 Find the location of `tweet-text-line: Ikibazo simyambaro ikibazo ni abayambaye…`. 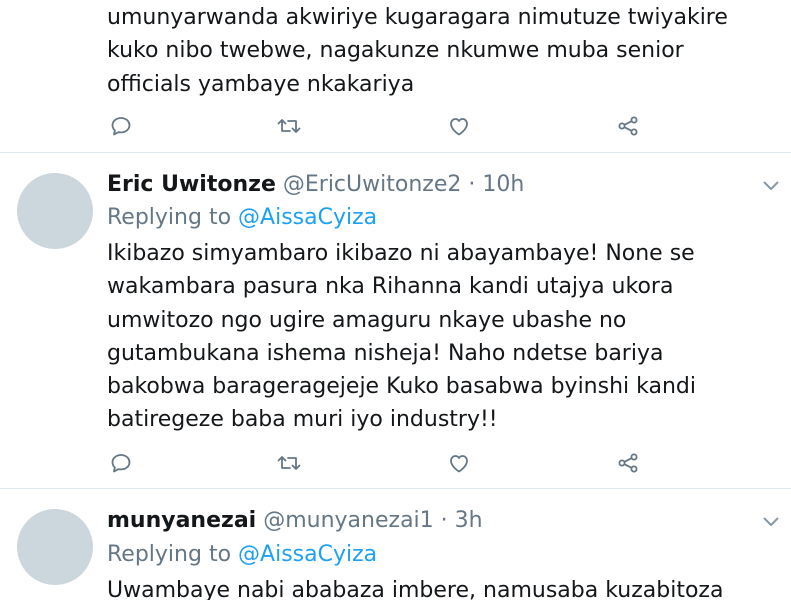

tweet-text-line: Ikibazo simyambaro ikibazo ni abayambaye… is located at coordinates (401, 253).